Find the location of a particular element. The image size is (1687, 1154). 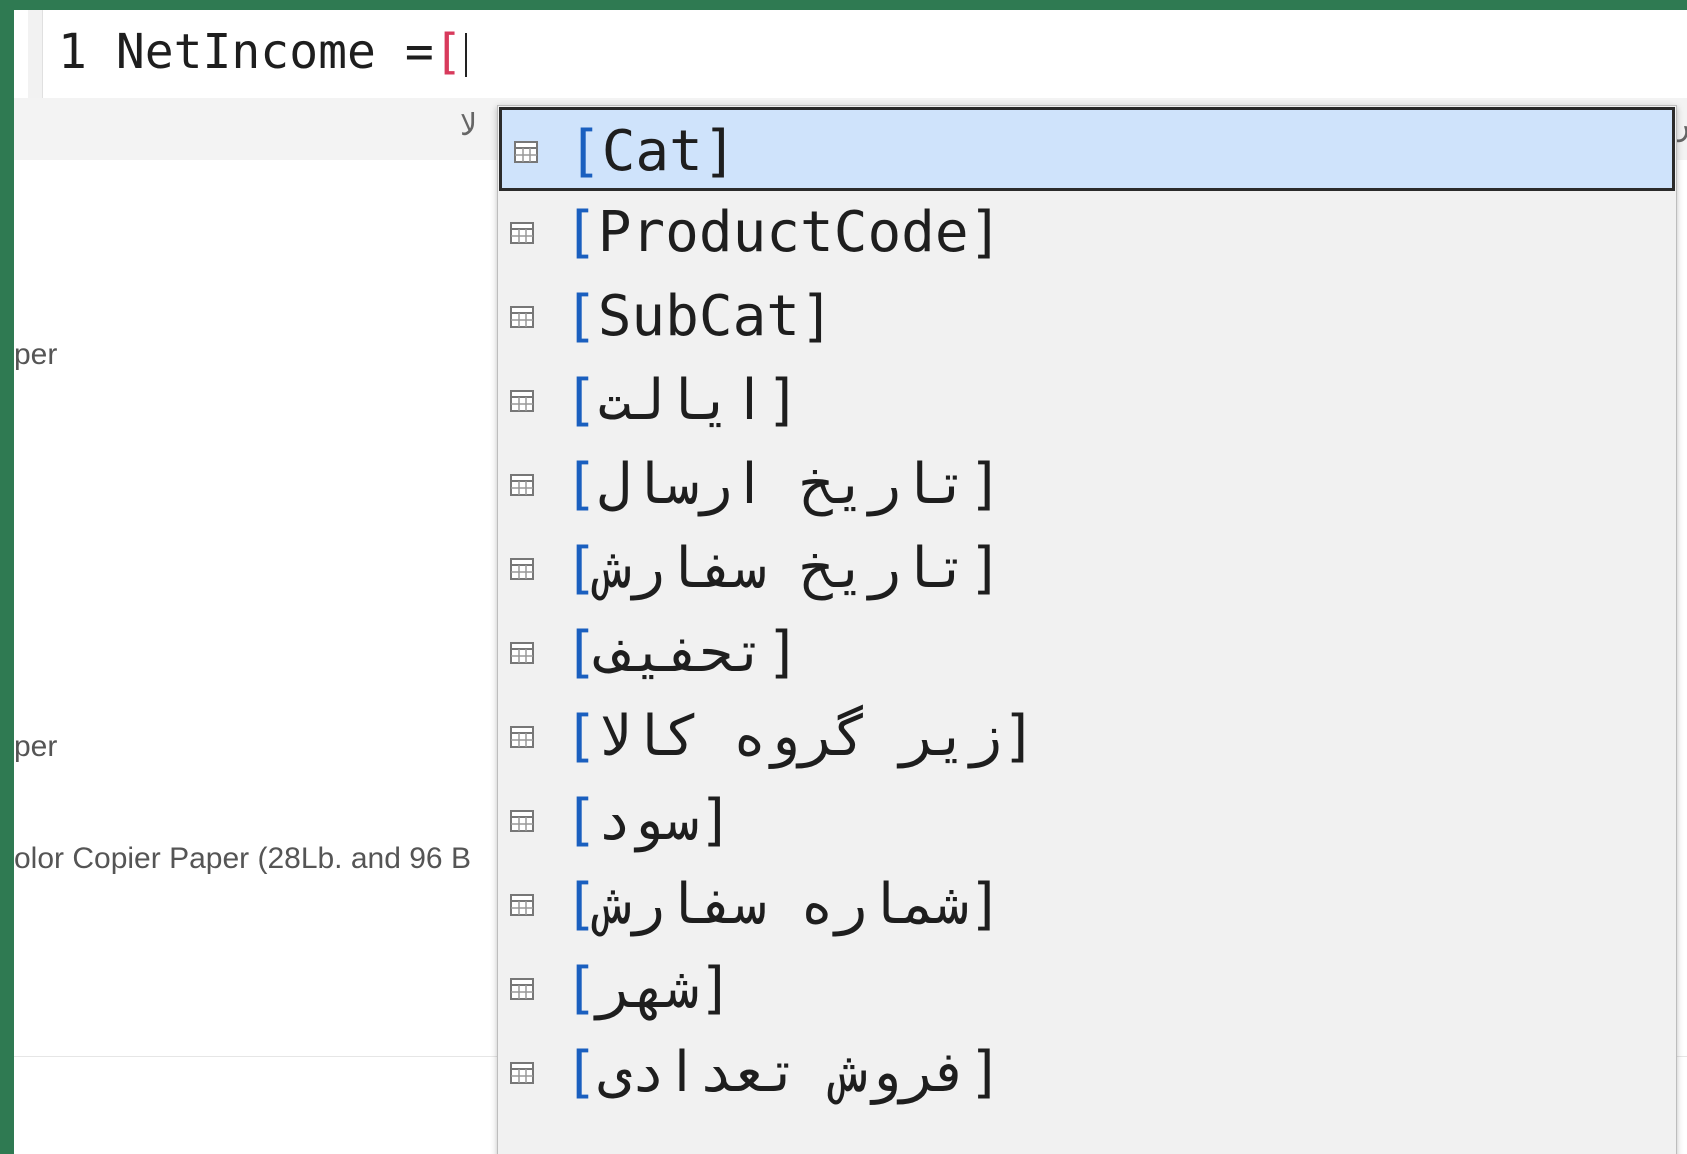

measure-name: NetIncome is located at coordinates (245, 52).